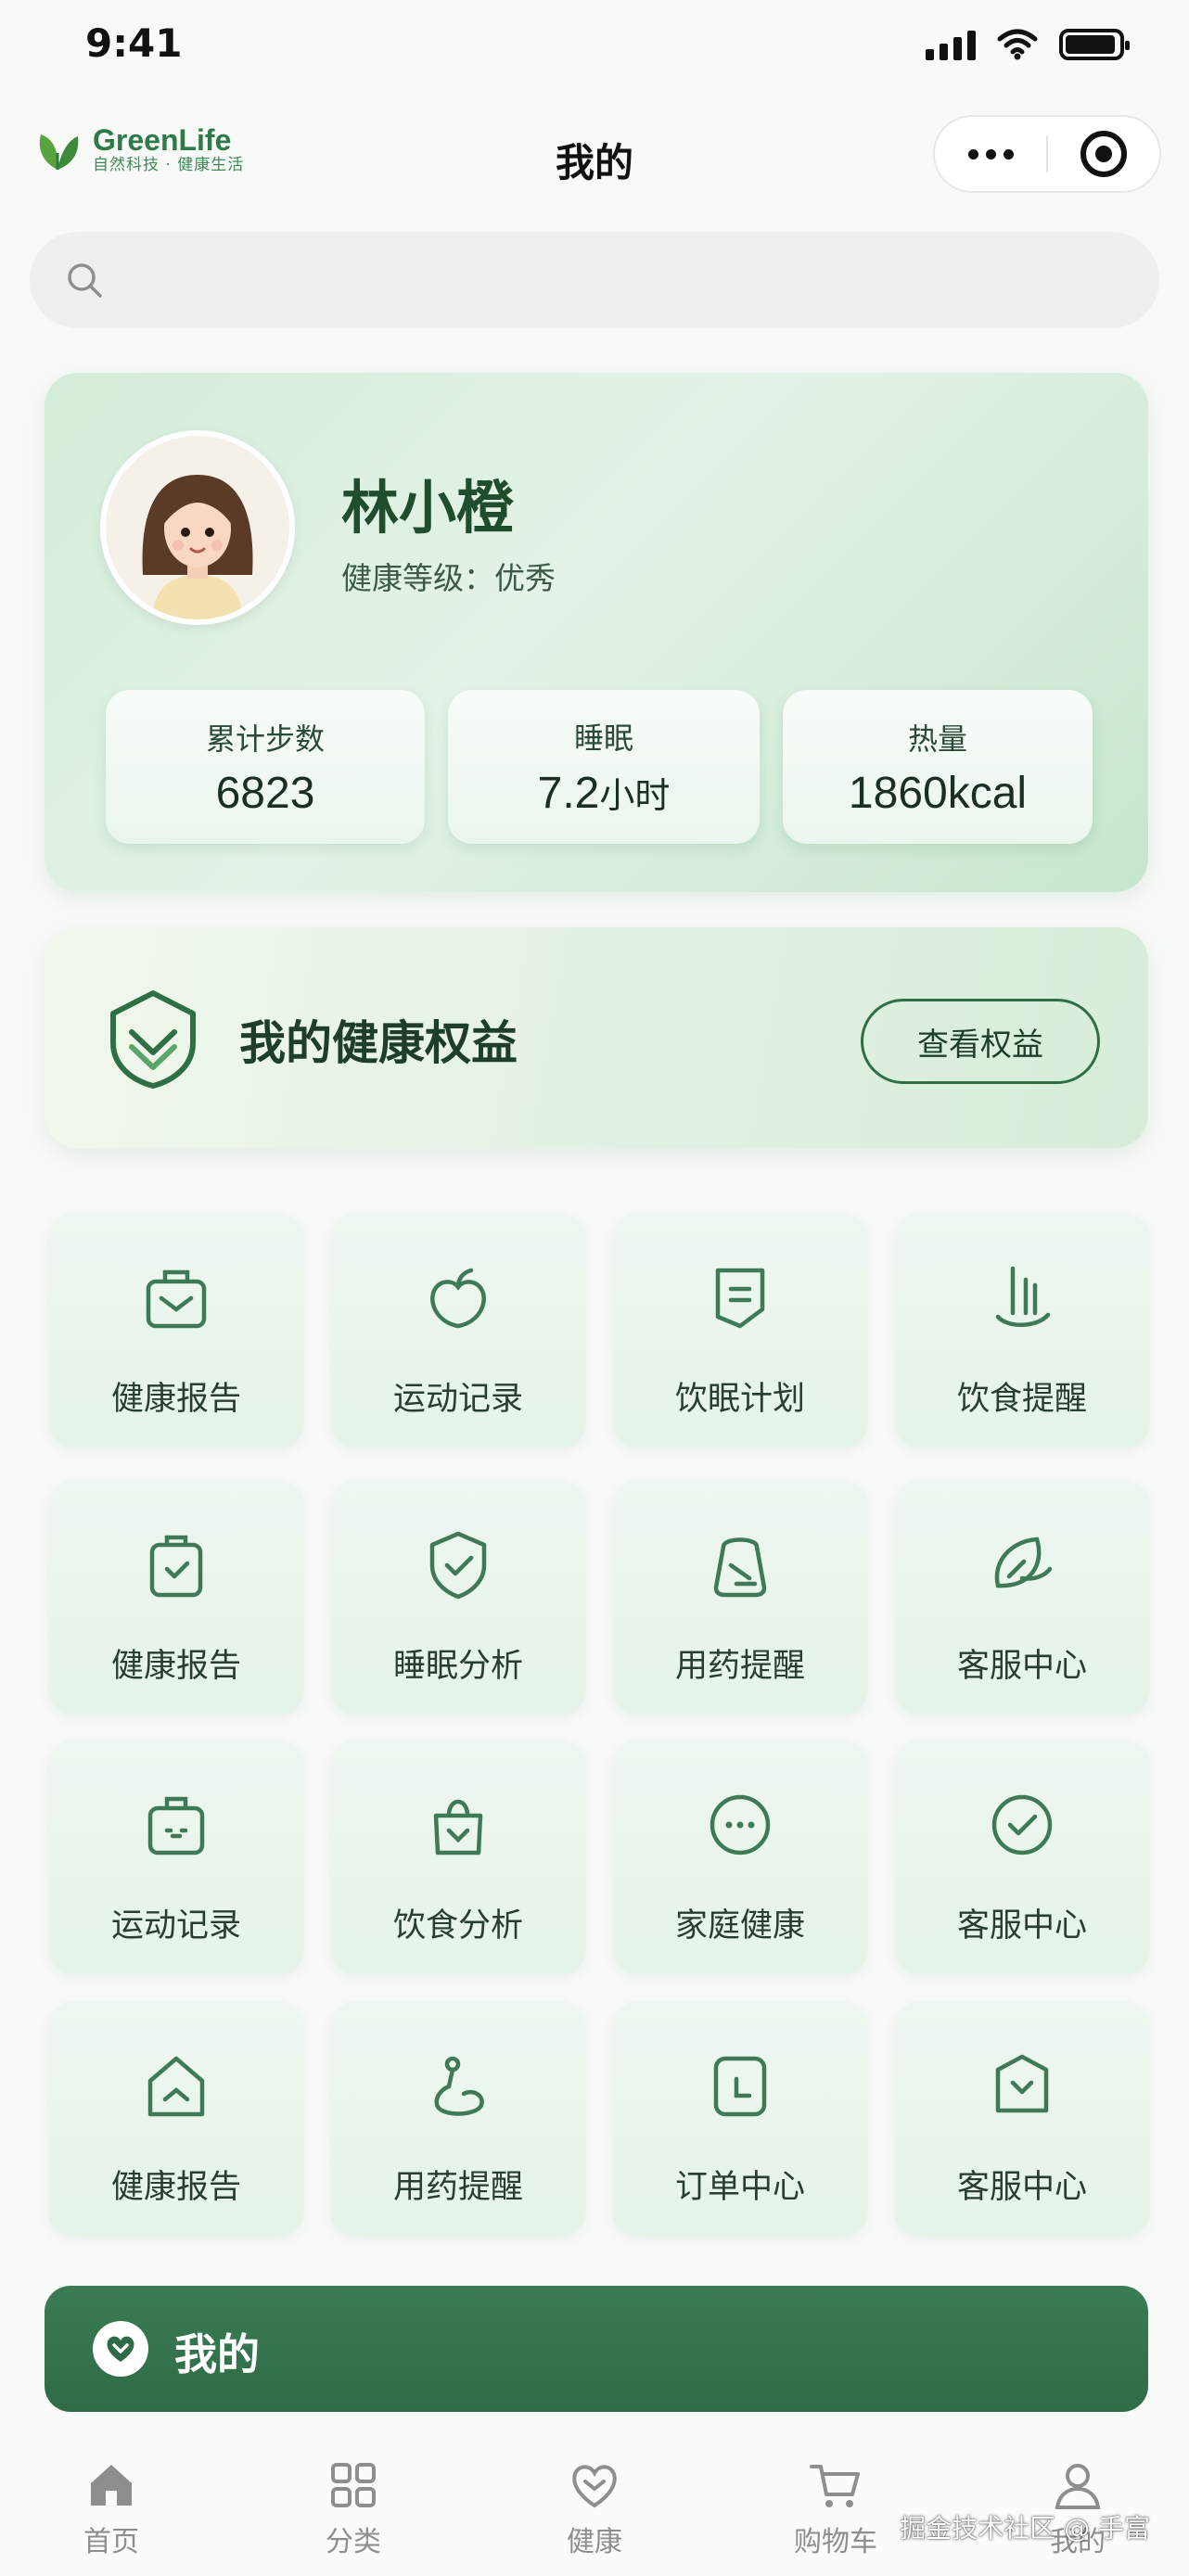  What do you see at coordinates (568, 793) in the screenshot?
I see `stat-value: 7.2` at bounding box center [568, 793].